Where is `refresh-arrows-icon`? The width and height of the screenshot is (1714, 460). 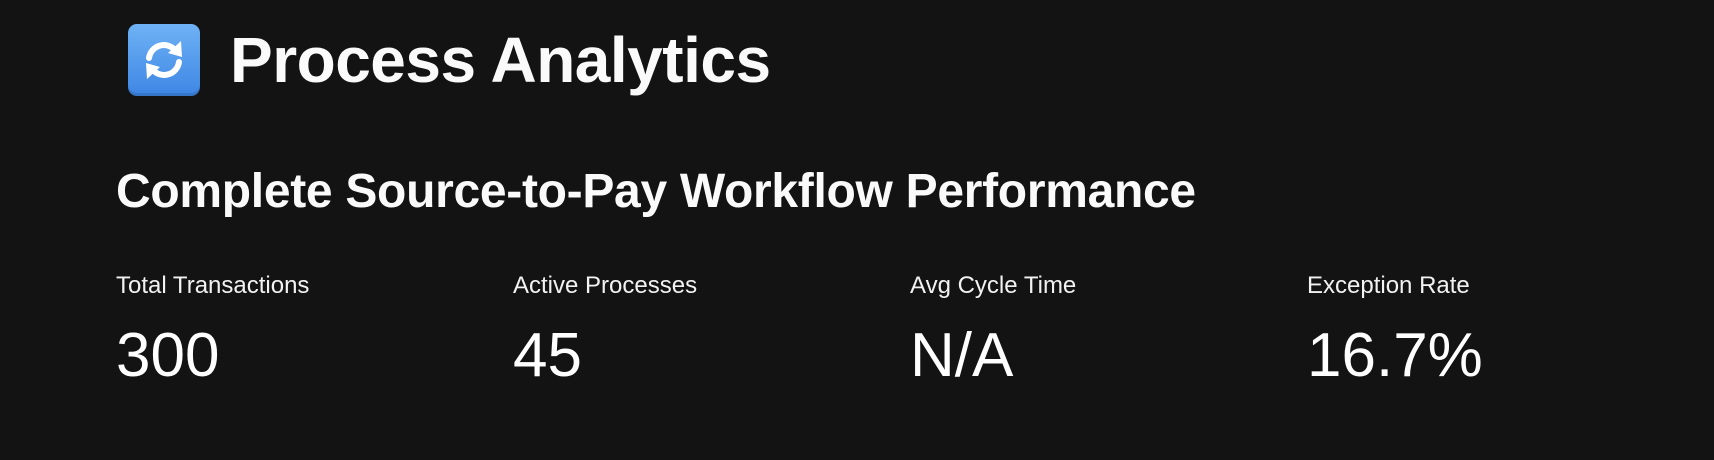
refresh-arrows-icon is located at coordinates (164, 60).